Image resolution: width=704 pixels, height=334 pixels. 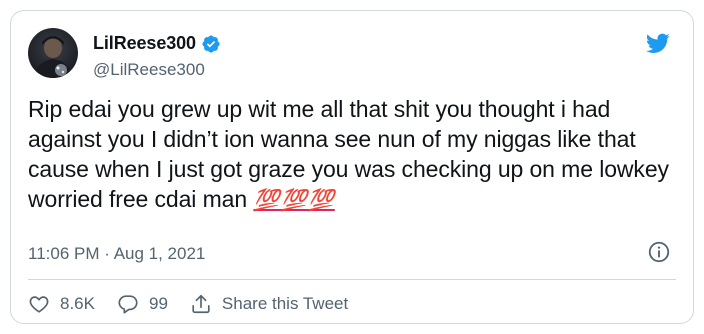 What do you see at coordinates (53, 57) in the screenshot?
I see `avatar-photo` at bounding box center [53, 57].